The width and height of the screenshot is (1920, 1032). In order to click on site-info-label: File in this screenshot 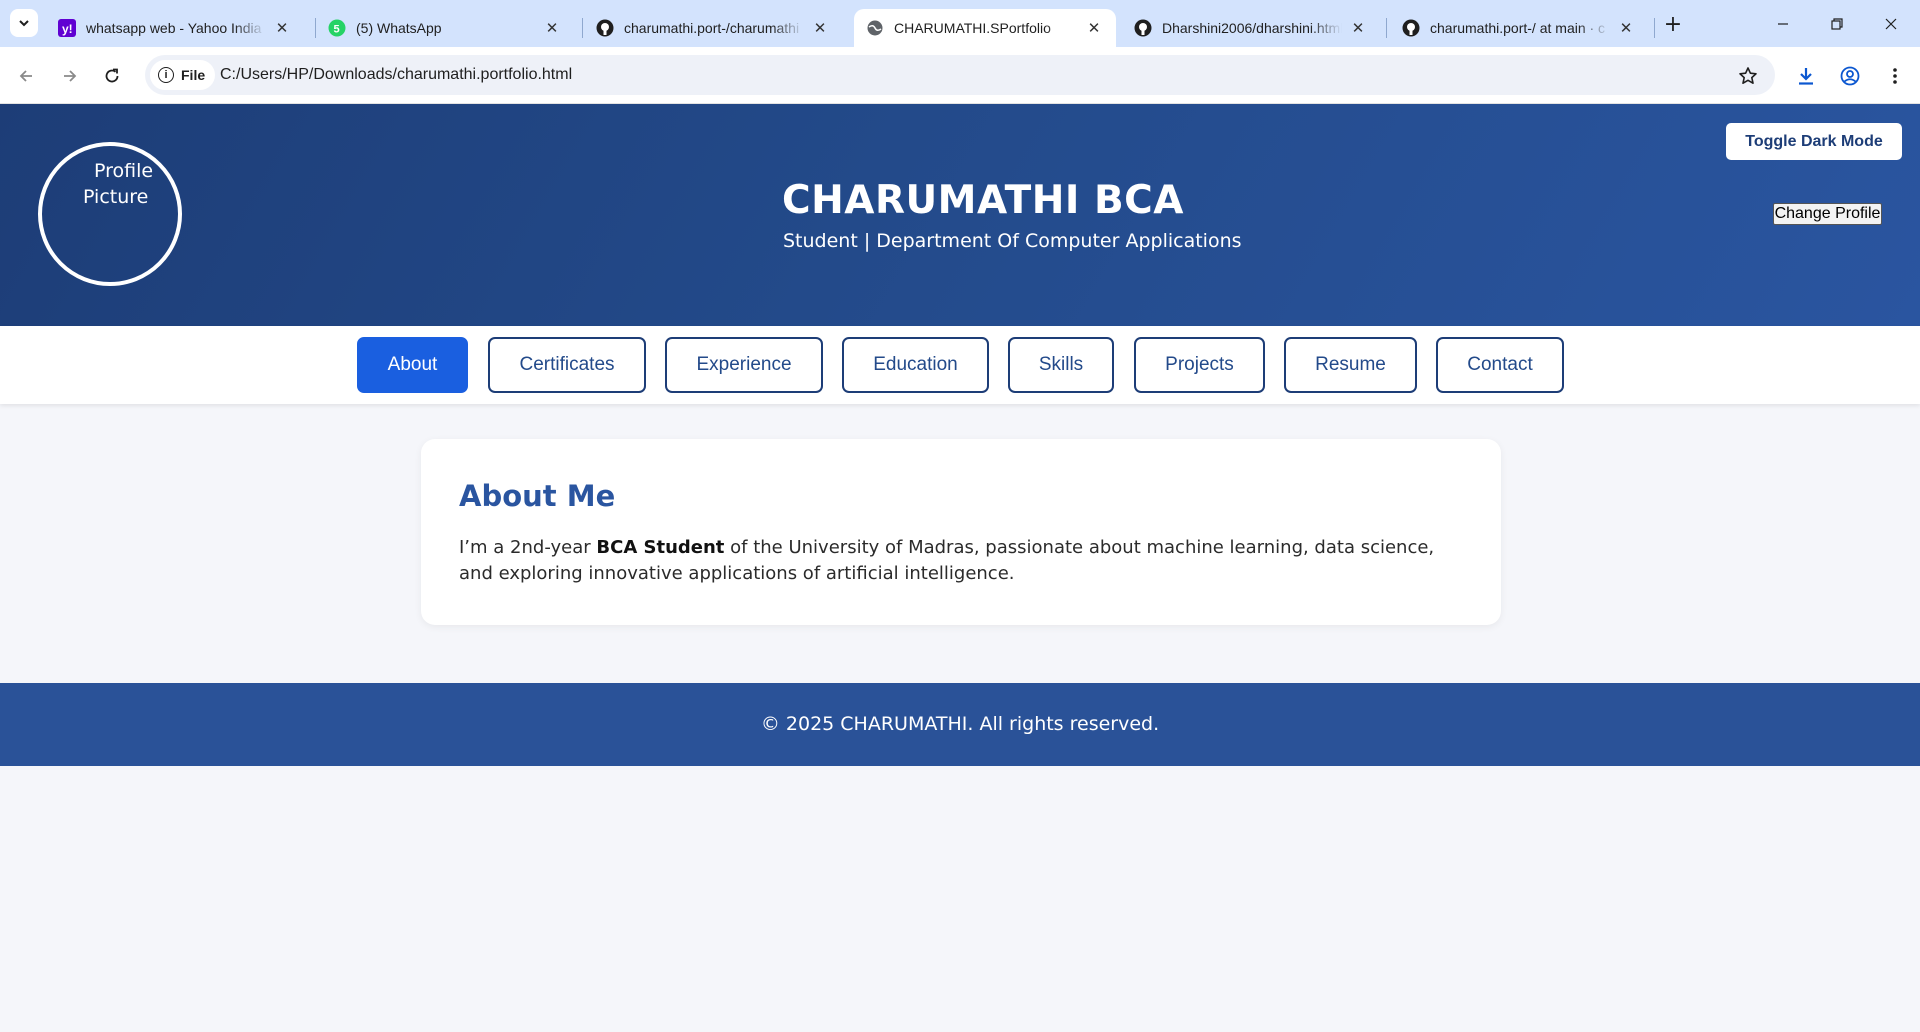, I will do `click(193, 75)`.